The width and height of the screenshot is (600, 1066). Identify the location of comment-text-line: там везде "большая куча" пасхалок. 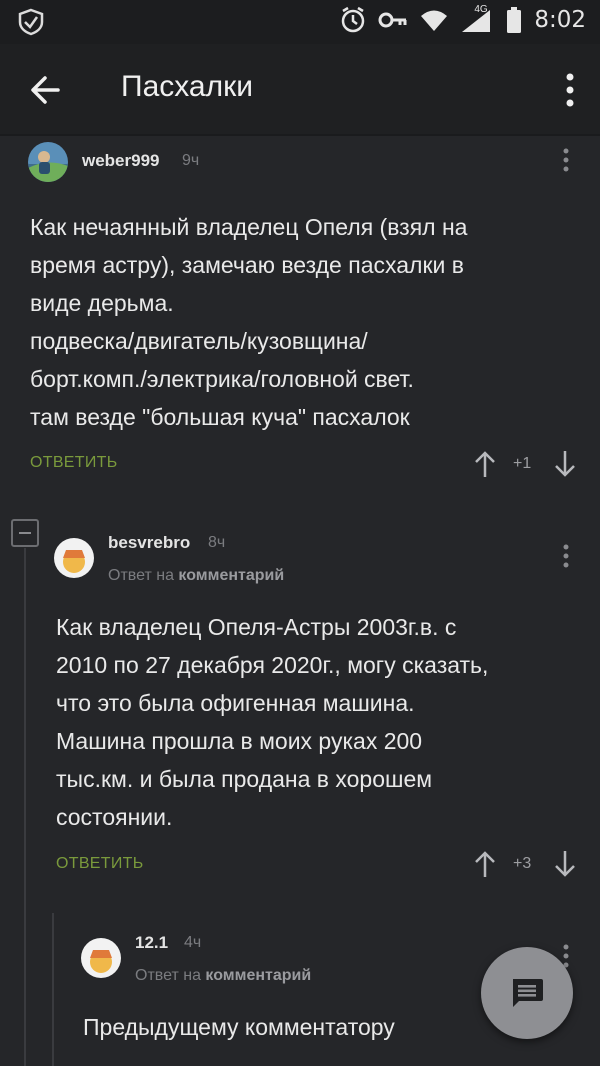
(220, 417).